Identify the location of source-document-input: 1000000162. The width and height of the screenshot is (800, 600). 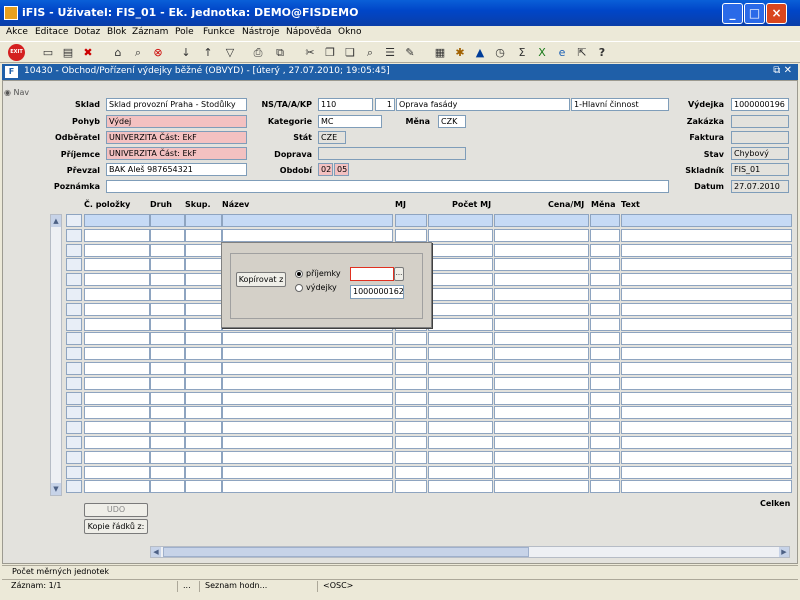
(377, 292).